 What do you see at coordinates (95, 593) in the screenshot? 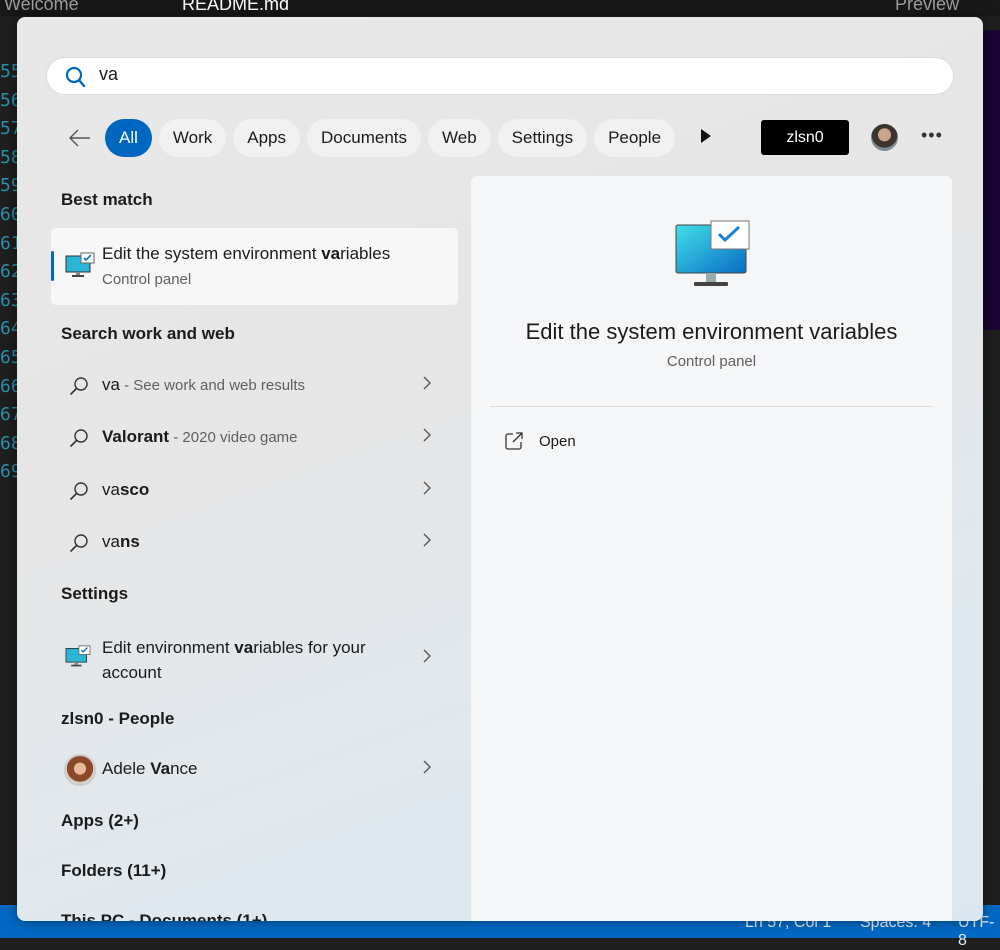
I see `section-settings: Settings` at bounding box center [95, 593].